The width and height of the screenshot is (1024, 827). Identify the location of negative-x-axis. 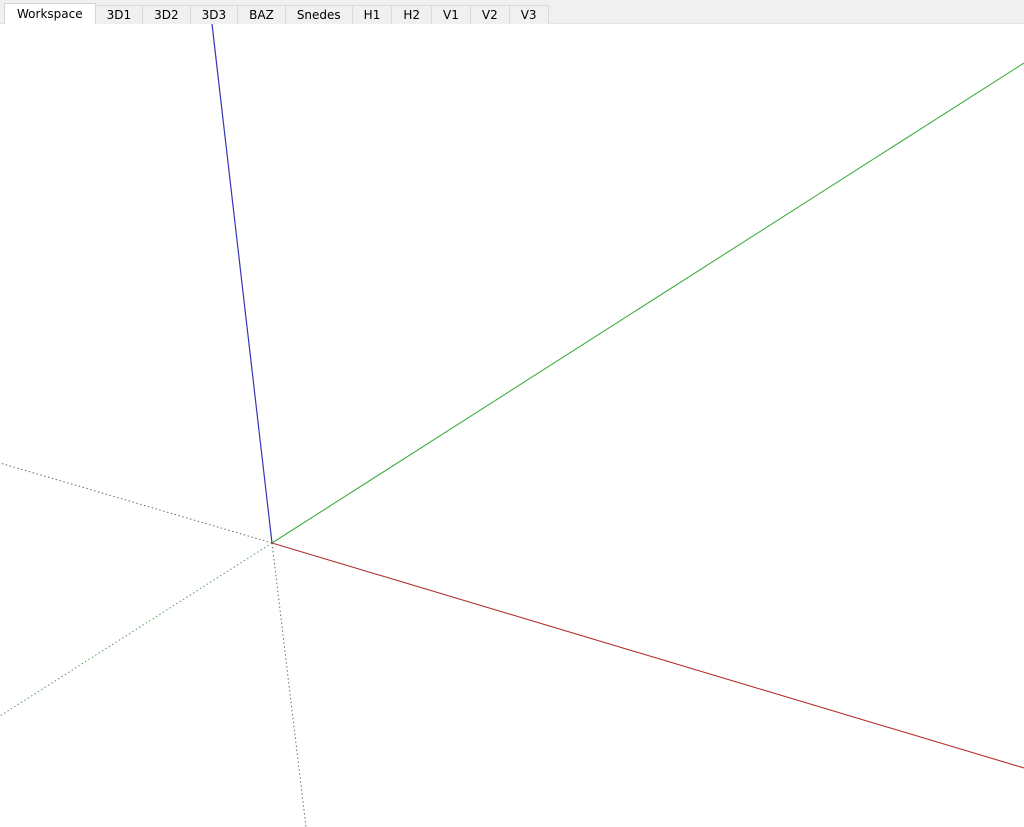
(136, 503).